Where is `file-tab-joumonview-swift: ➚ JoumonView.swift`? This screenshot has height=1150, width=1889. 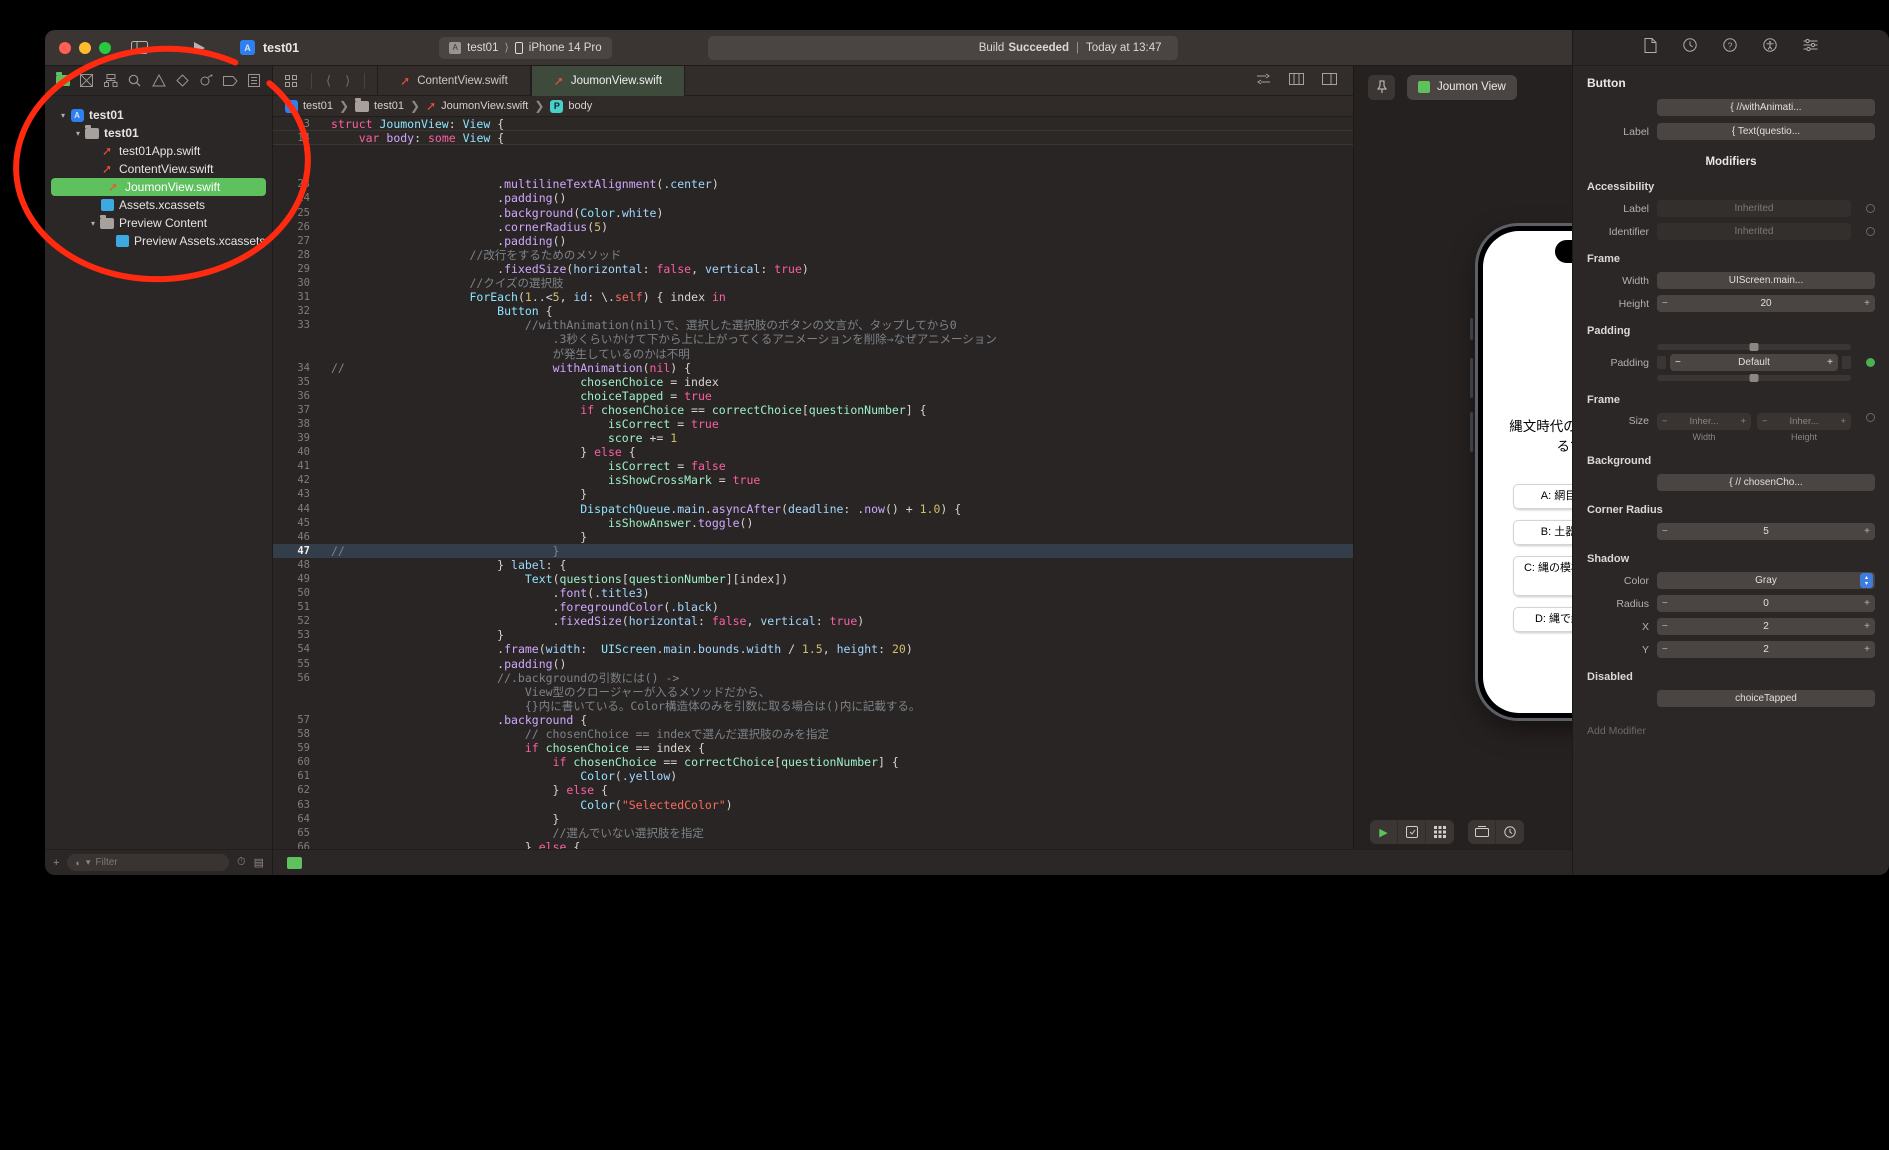 file-tab-joumonview-swift: ➚ JoumonView.swift is located at coordinates (608, 80).